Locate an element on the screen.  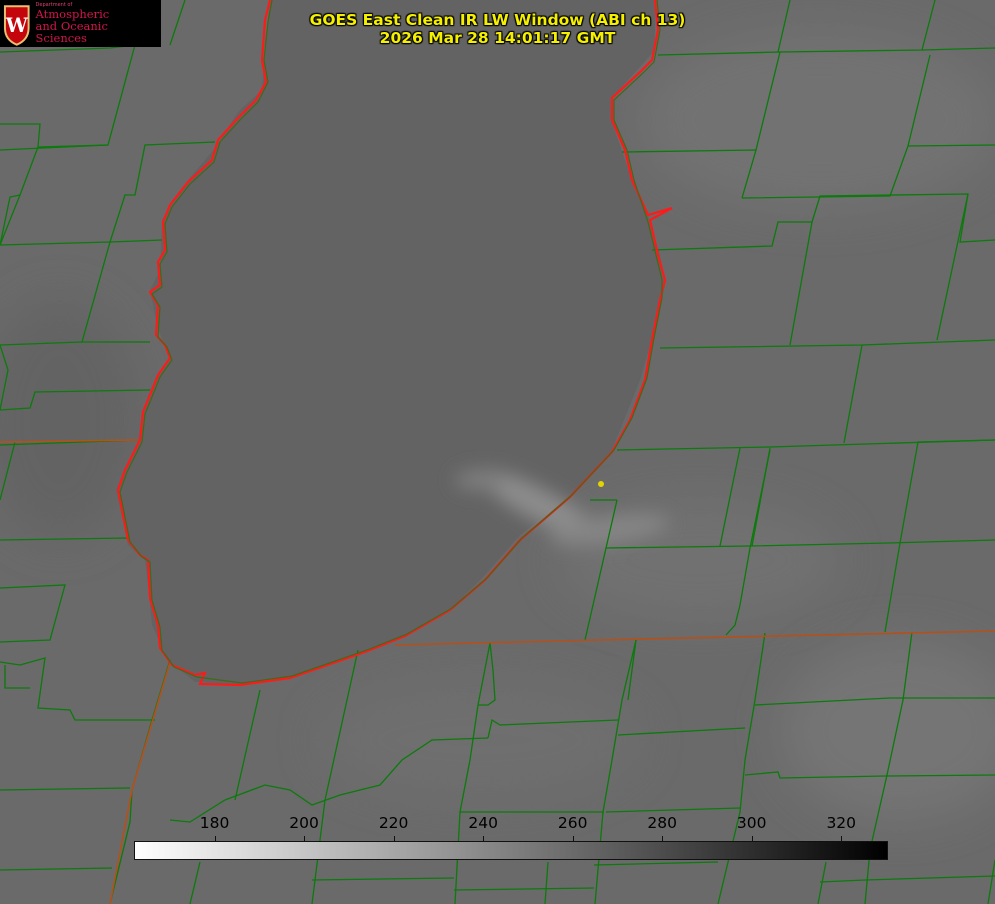
colorbar-tick-label: 320 is located at coordinates (841, 823).